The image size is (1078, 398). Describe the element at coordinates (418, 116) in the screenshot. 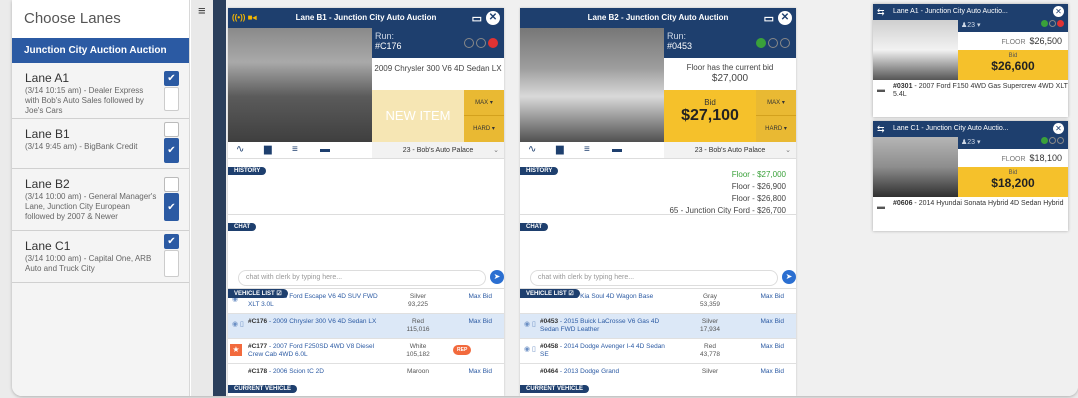

I see `bid-status: NEW ITEM` at that location.